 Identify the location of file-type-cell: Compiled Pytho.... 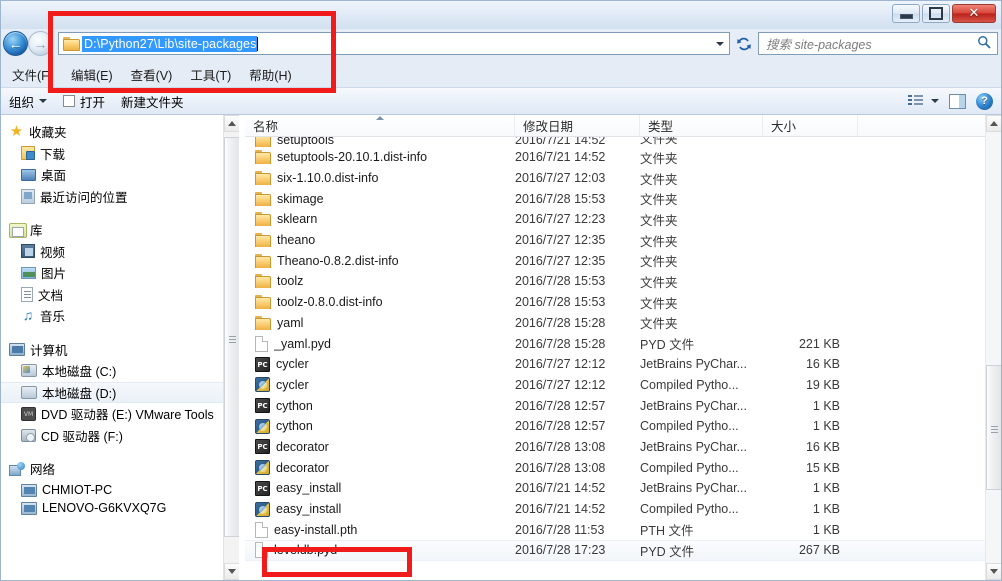
(689, 384).